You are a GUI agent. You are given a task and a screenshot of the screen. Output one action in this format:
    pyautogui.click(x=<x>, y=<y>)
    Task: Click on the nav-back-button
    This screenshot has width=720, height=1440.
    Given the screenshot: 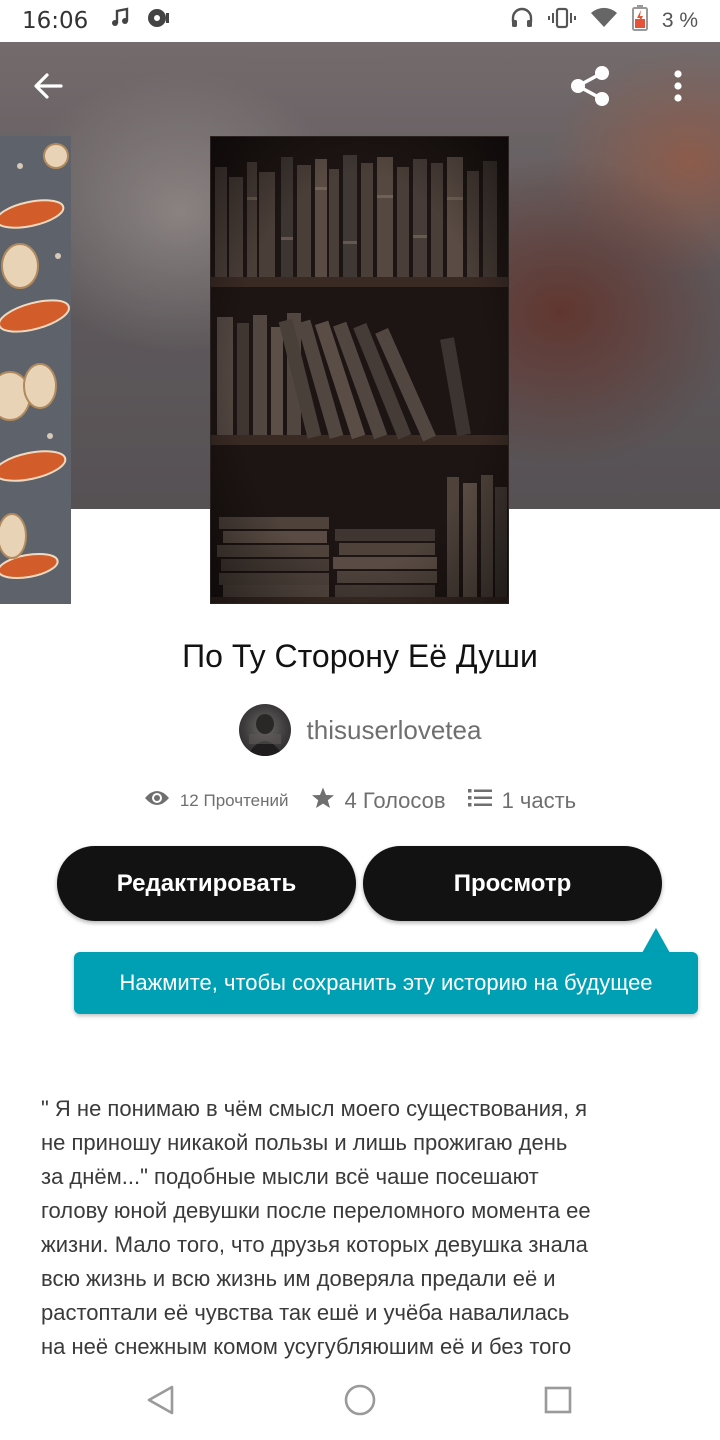 What is the action you would take?
    pyautogui.click(x=160, y=1402)
    